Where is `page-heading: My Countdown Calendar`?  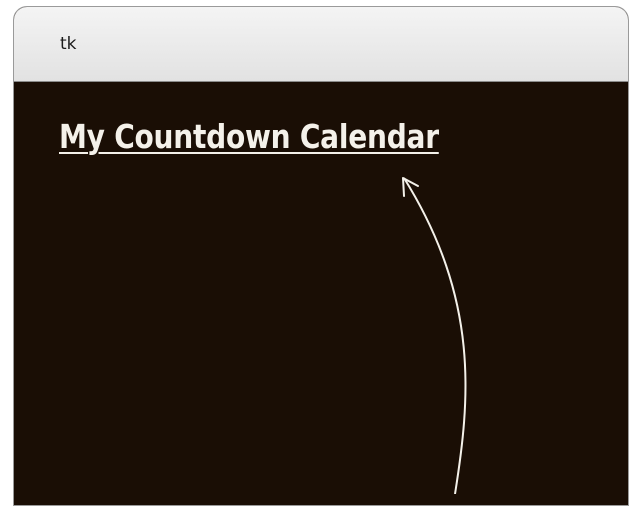
page-heading: My Countdown Calendar is located at coordinates (249, 136).